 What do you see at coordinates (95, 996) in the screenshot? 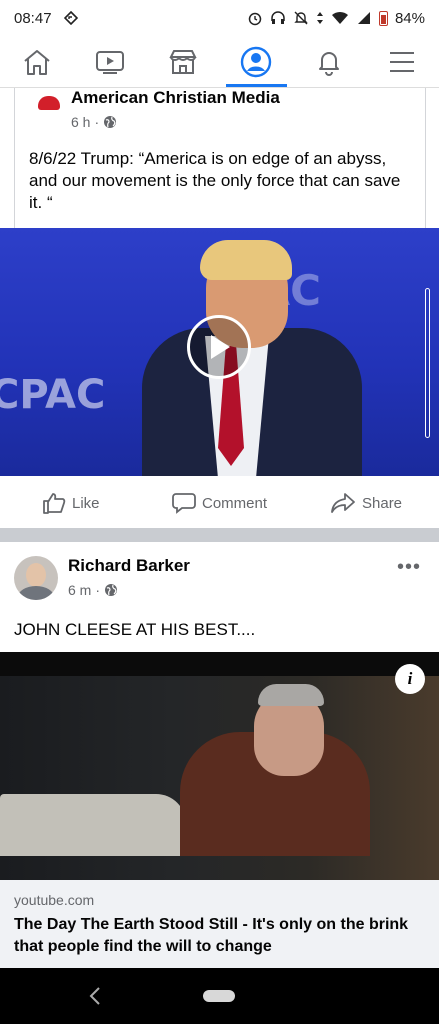
I see `back-icon` at bounding box center [95, 996].